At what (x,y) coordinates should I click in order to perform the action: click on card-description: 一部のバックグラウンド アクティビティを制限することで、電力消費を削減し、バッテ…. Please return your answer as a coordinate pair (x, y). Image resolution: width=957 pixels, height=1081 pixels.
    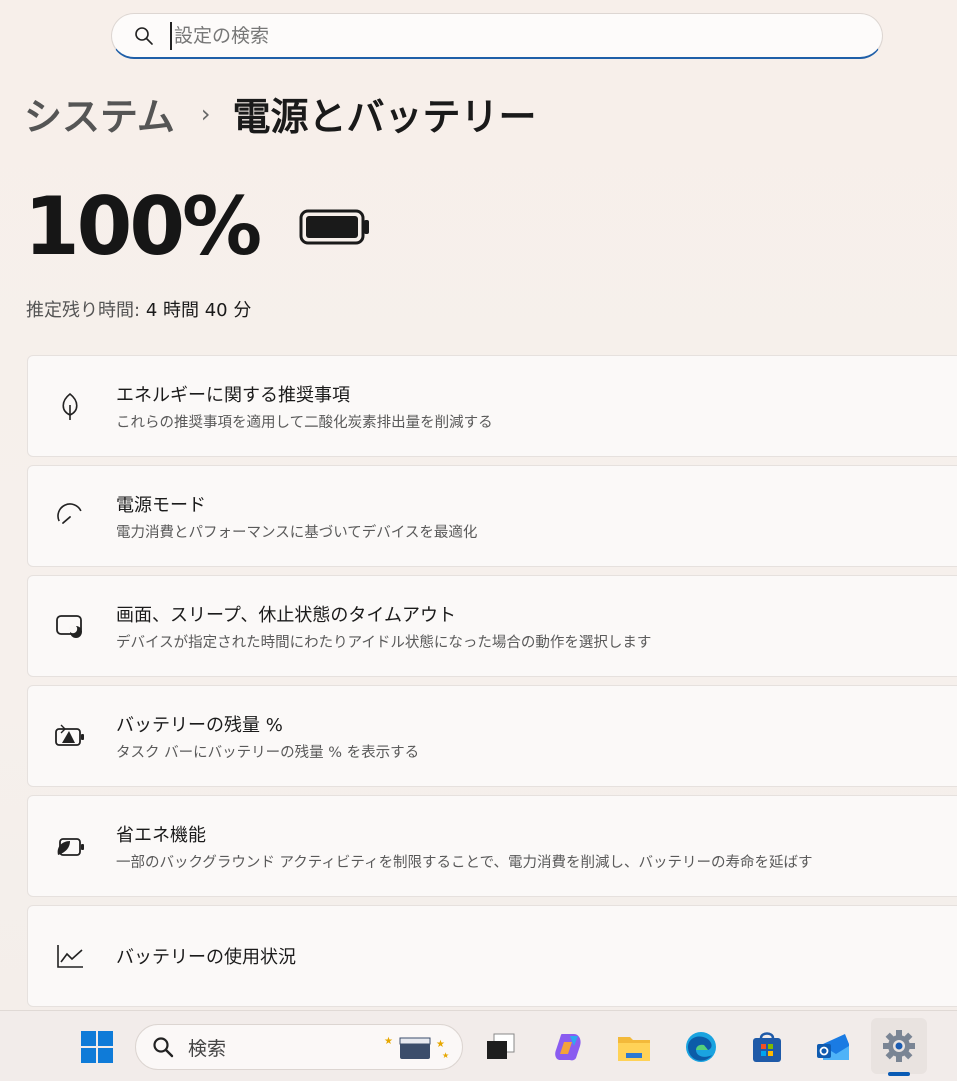
    Looking at the image, I should click on (464, 862).